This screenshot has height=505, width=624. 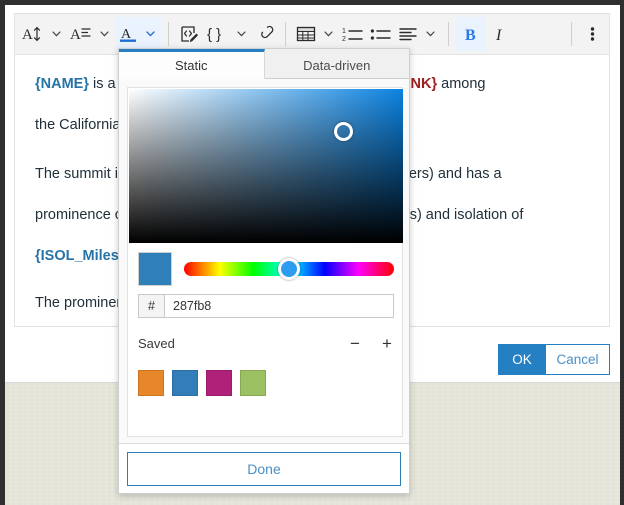 What do you see at coordinates (104, 84) in the screenshot?
I see `text-run: is a` at bounding box center [104, 84].